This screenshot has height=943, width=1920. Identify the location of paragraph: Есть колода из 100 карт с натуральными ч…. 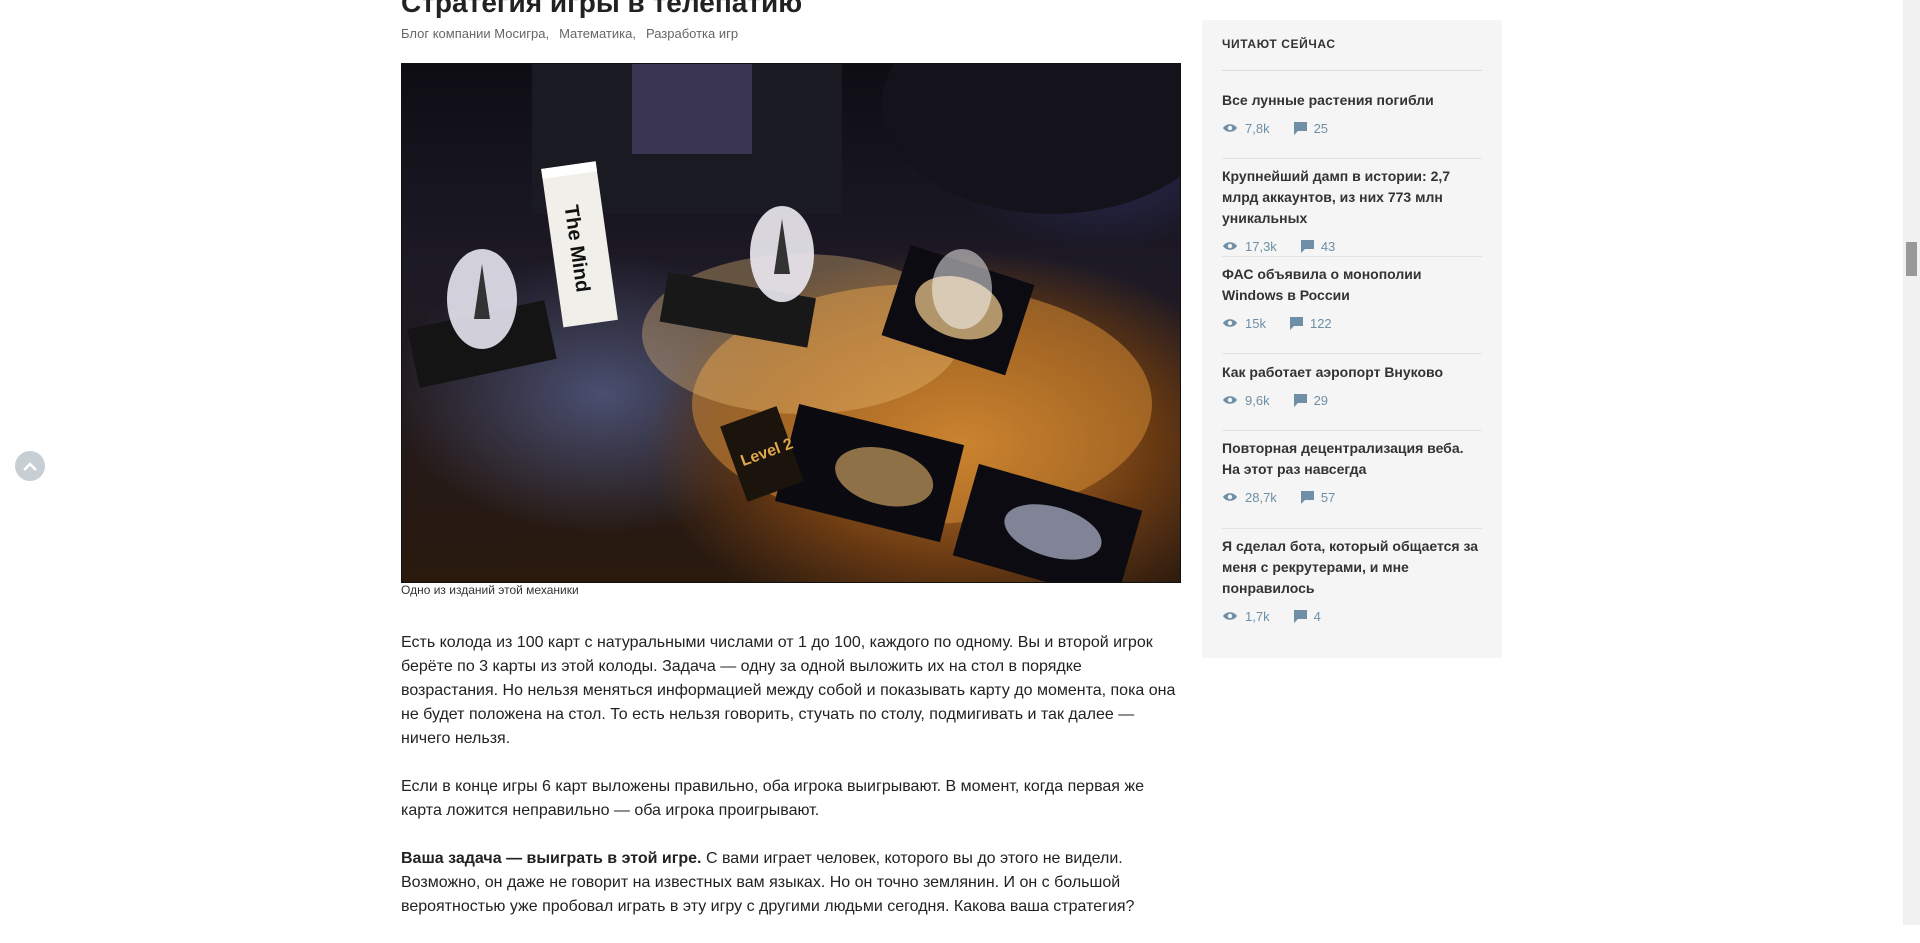
(788, 690).